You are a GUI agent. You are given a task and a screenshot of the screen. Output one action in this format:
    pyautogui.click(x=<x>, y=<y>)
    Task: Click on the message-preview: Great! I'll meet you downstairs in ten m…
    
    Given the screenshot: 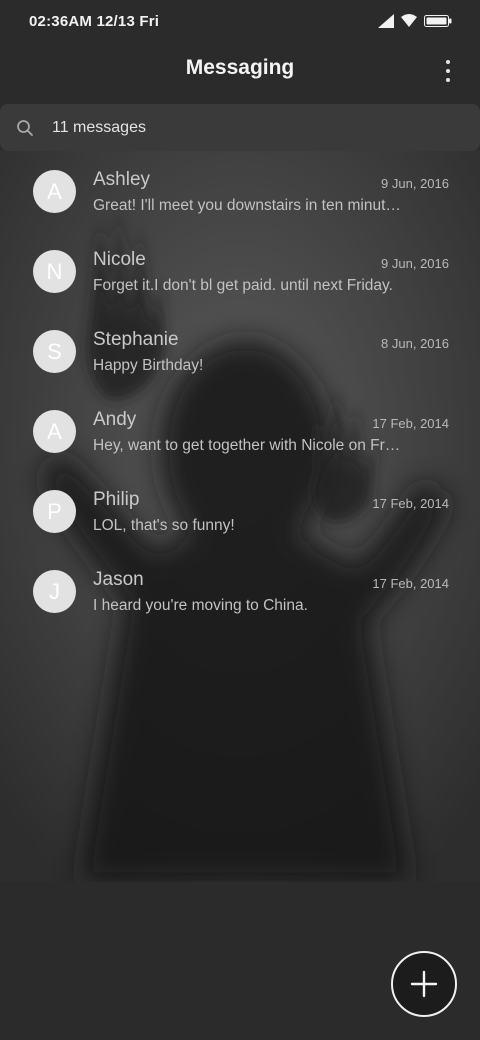 What is the action you would take?
    pyautogui.click(x=247, y=205)
    